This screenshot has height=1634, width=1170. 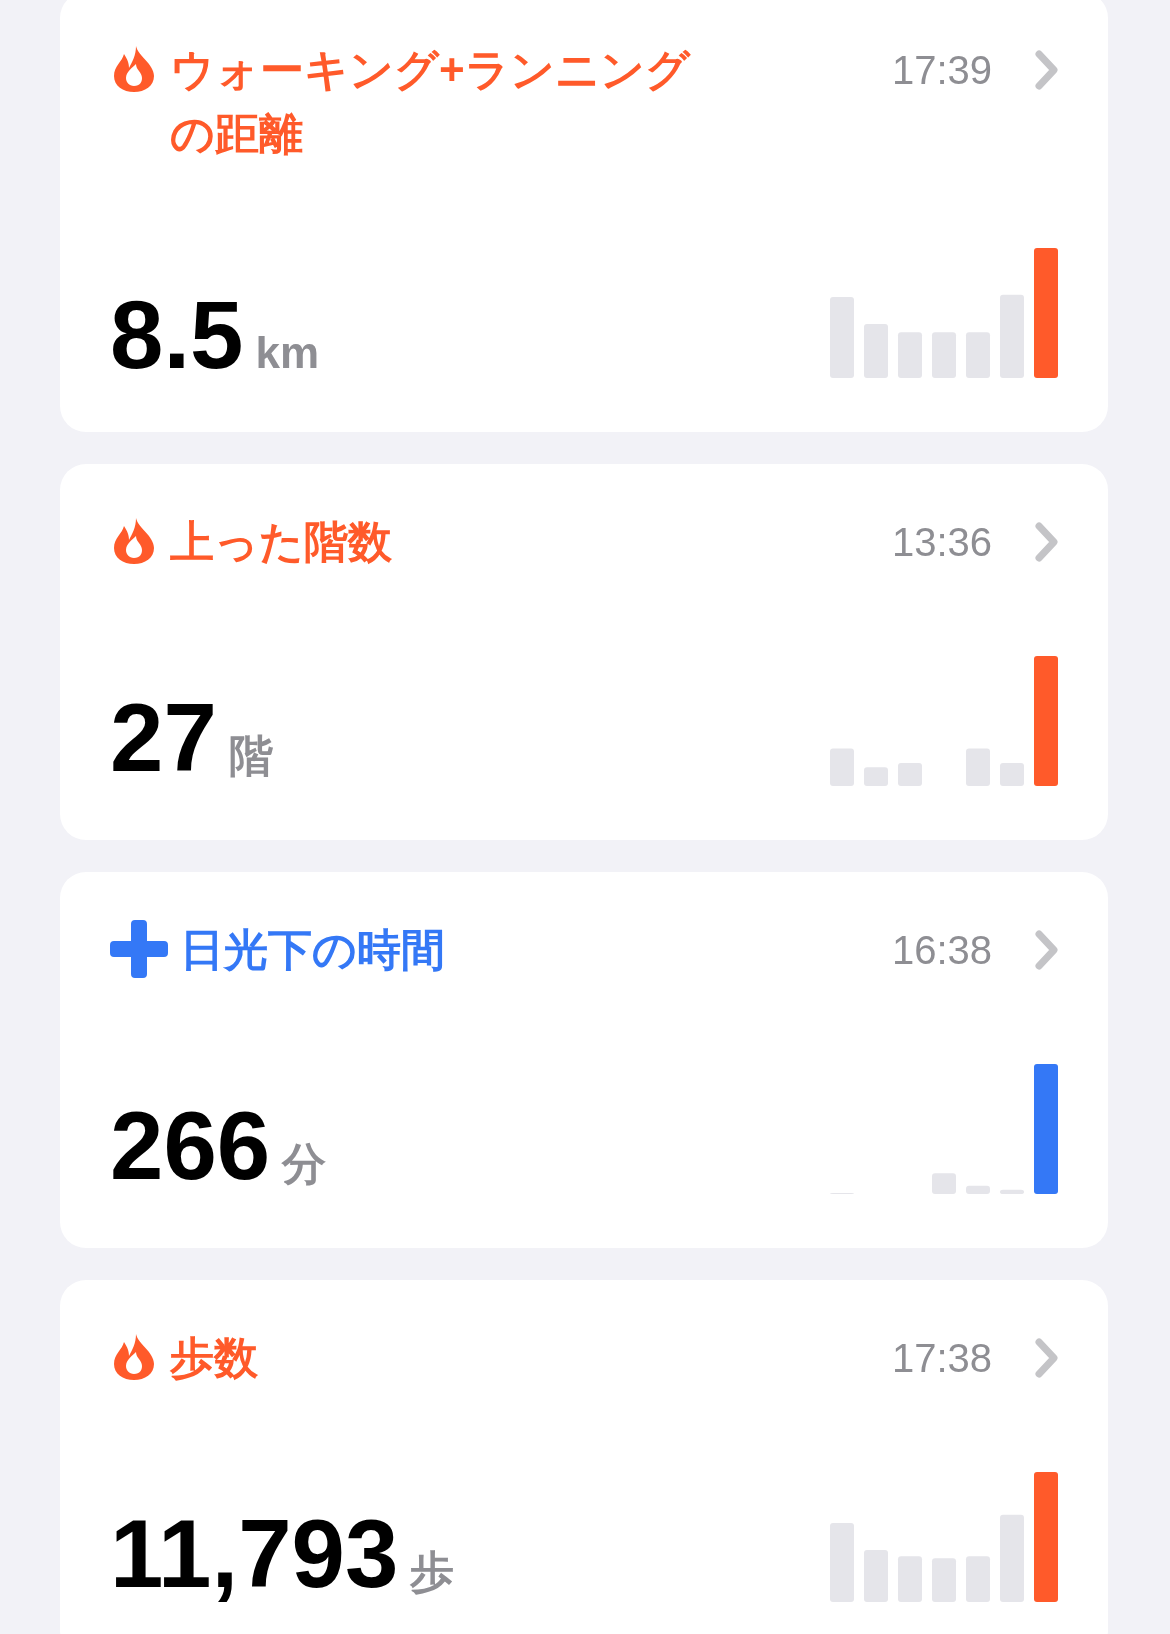 I want to click on unit-label: 歩, so click(x=432, y=1572).